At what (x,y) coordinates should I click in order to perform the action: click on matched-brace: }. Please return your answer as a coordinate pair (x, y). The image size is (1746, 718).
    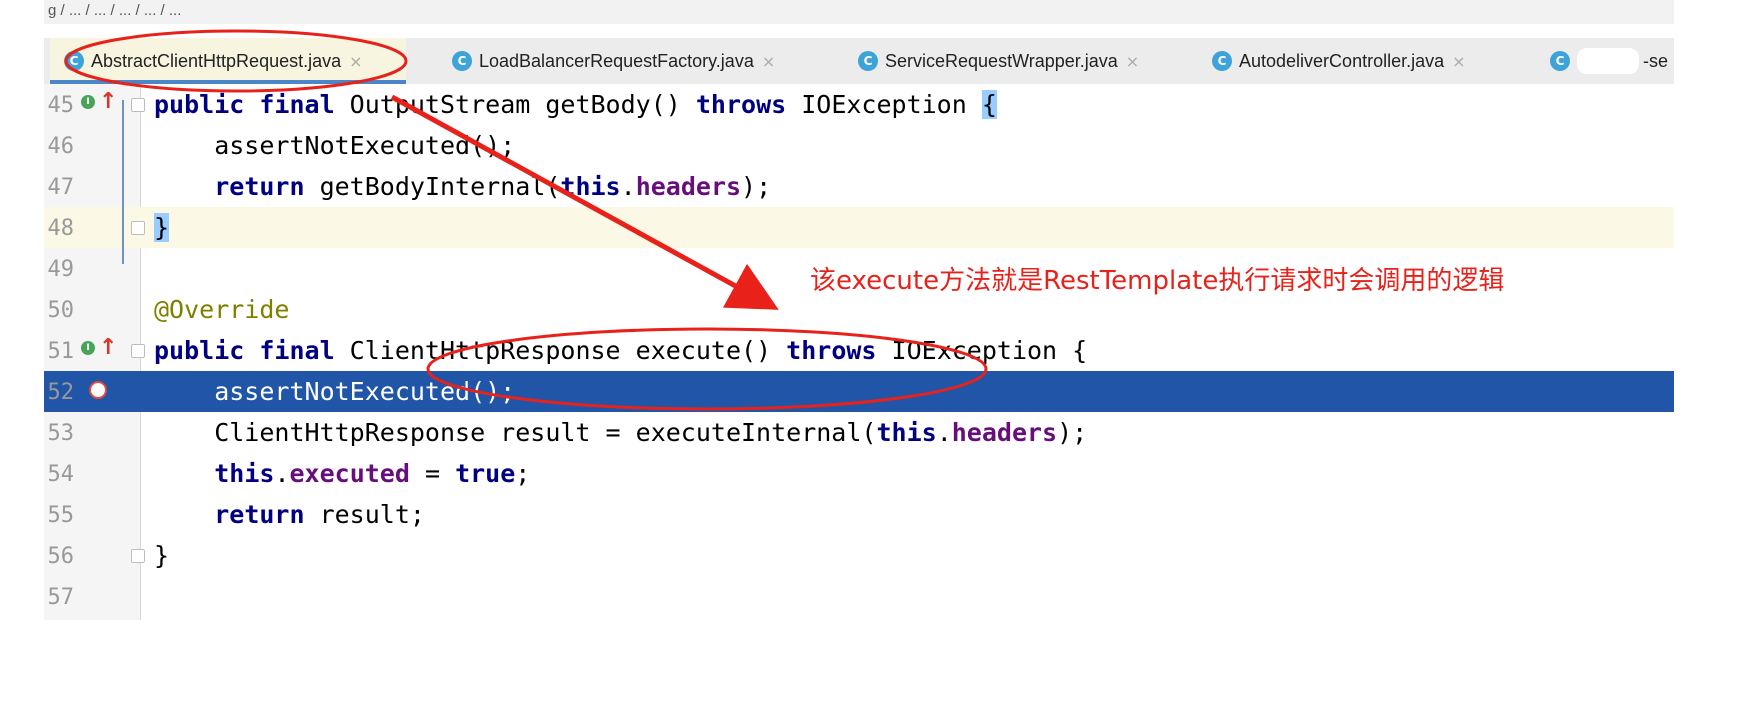
    Looking at the image, I should click on (162, 227).